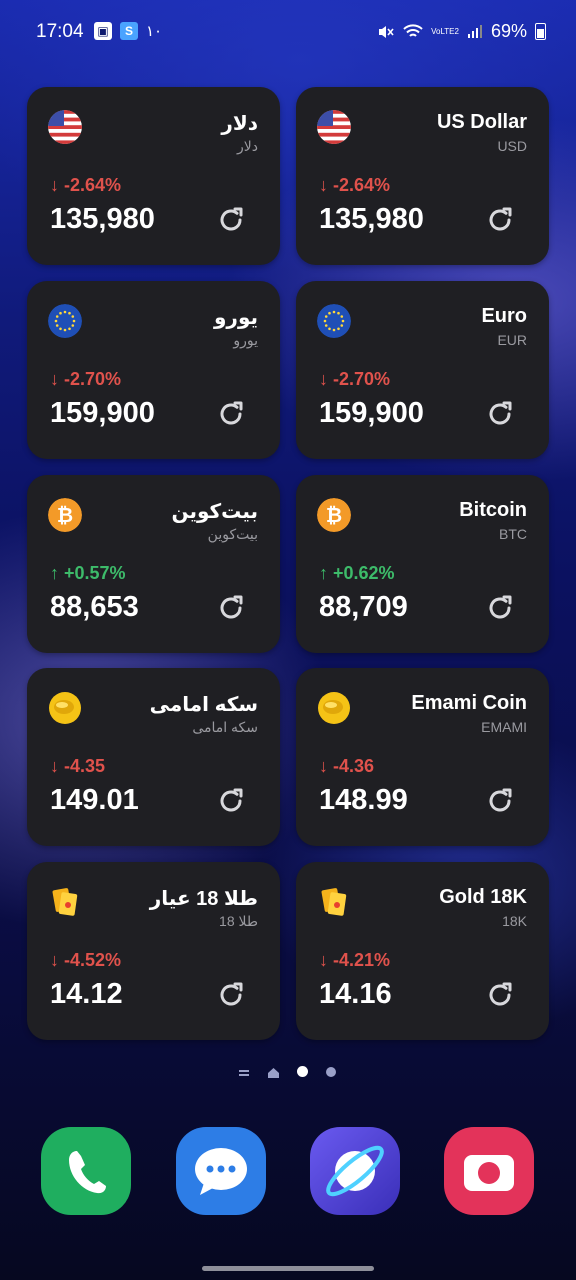  Describe the element at coordinates (153, 370) in the screenshot. I see `rate-widget-card: یورو یورو ↓ -2.70% 159,900` at that location.